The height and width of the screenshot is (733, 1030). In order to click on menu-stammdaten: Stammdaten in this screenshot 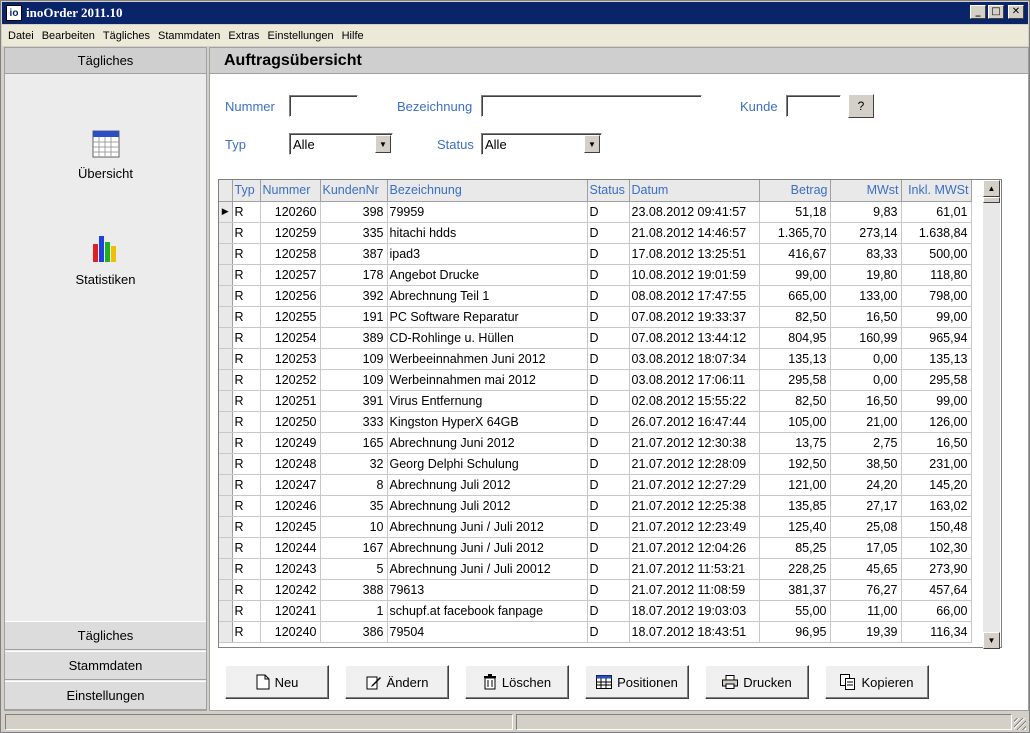, I will do `click(189, 36)`.